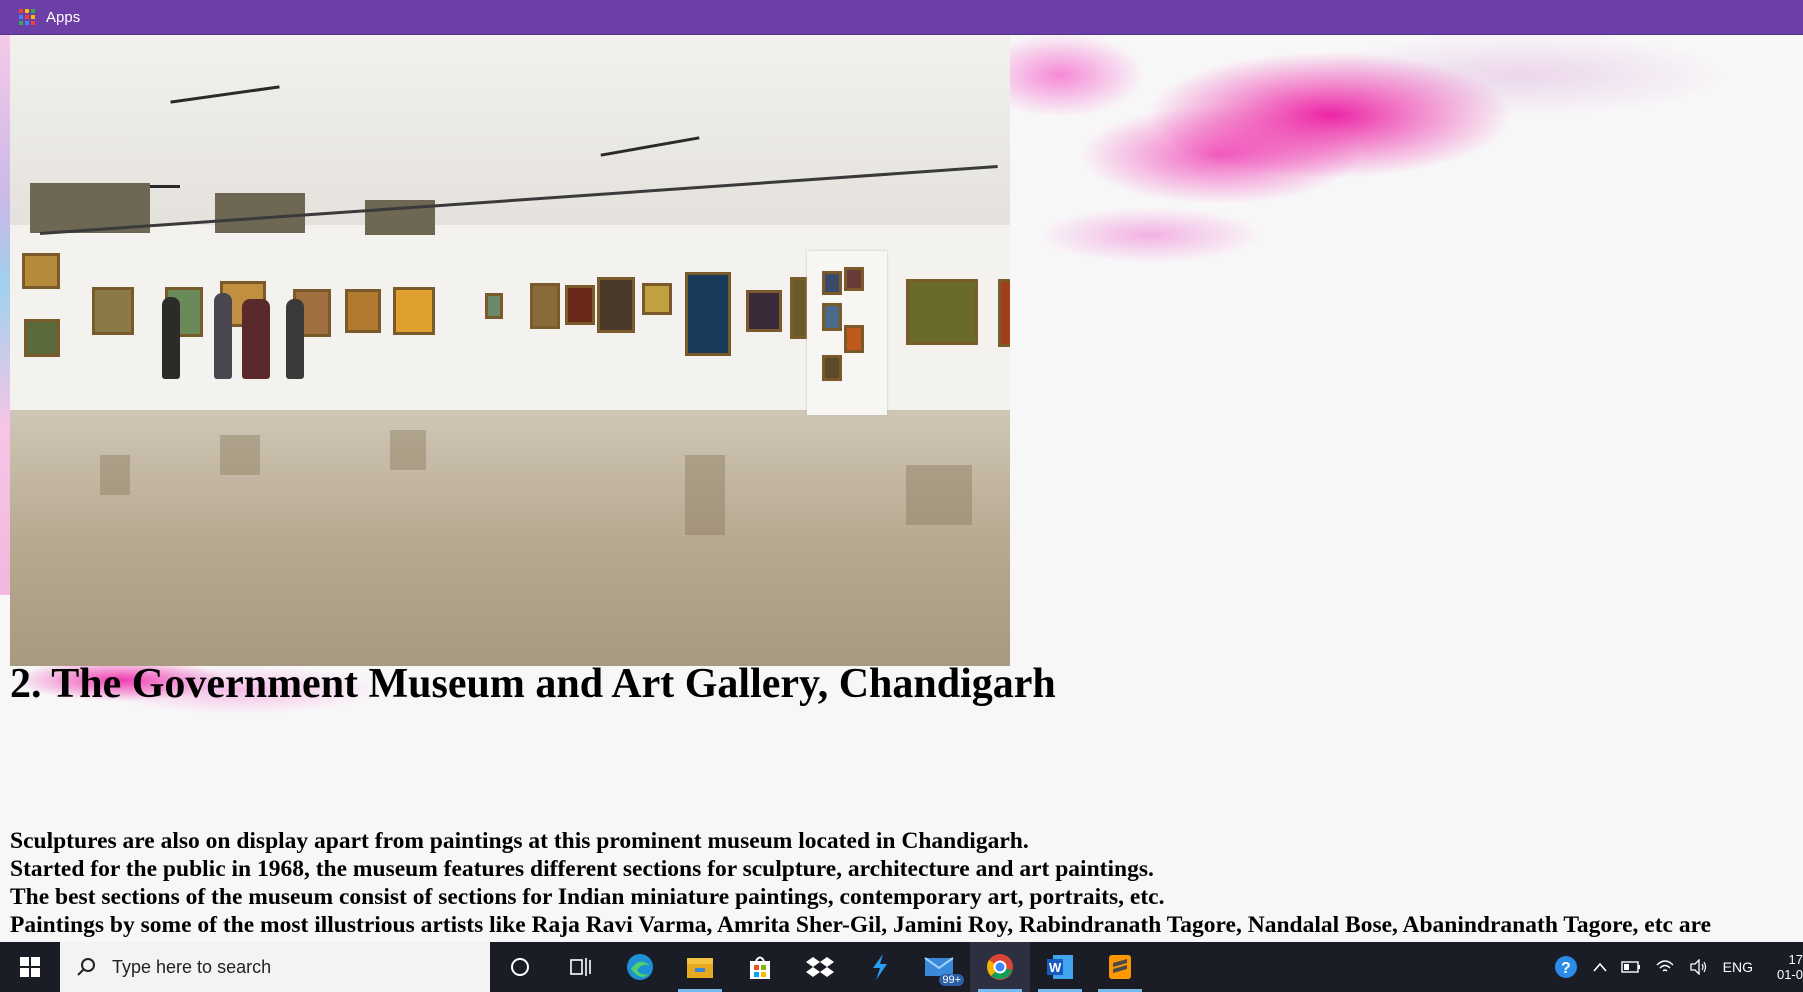 The width and height of the screenshot is (1803, 992). I want to click on task-view-icon, so click(580, 967).